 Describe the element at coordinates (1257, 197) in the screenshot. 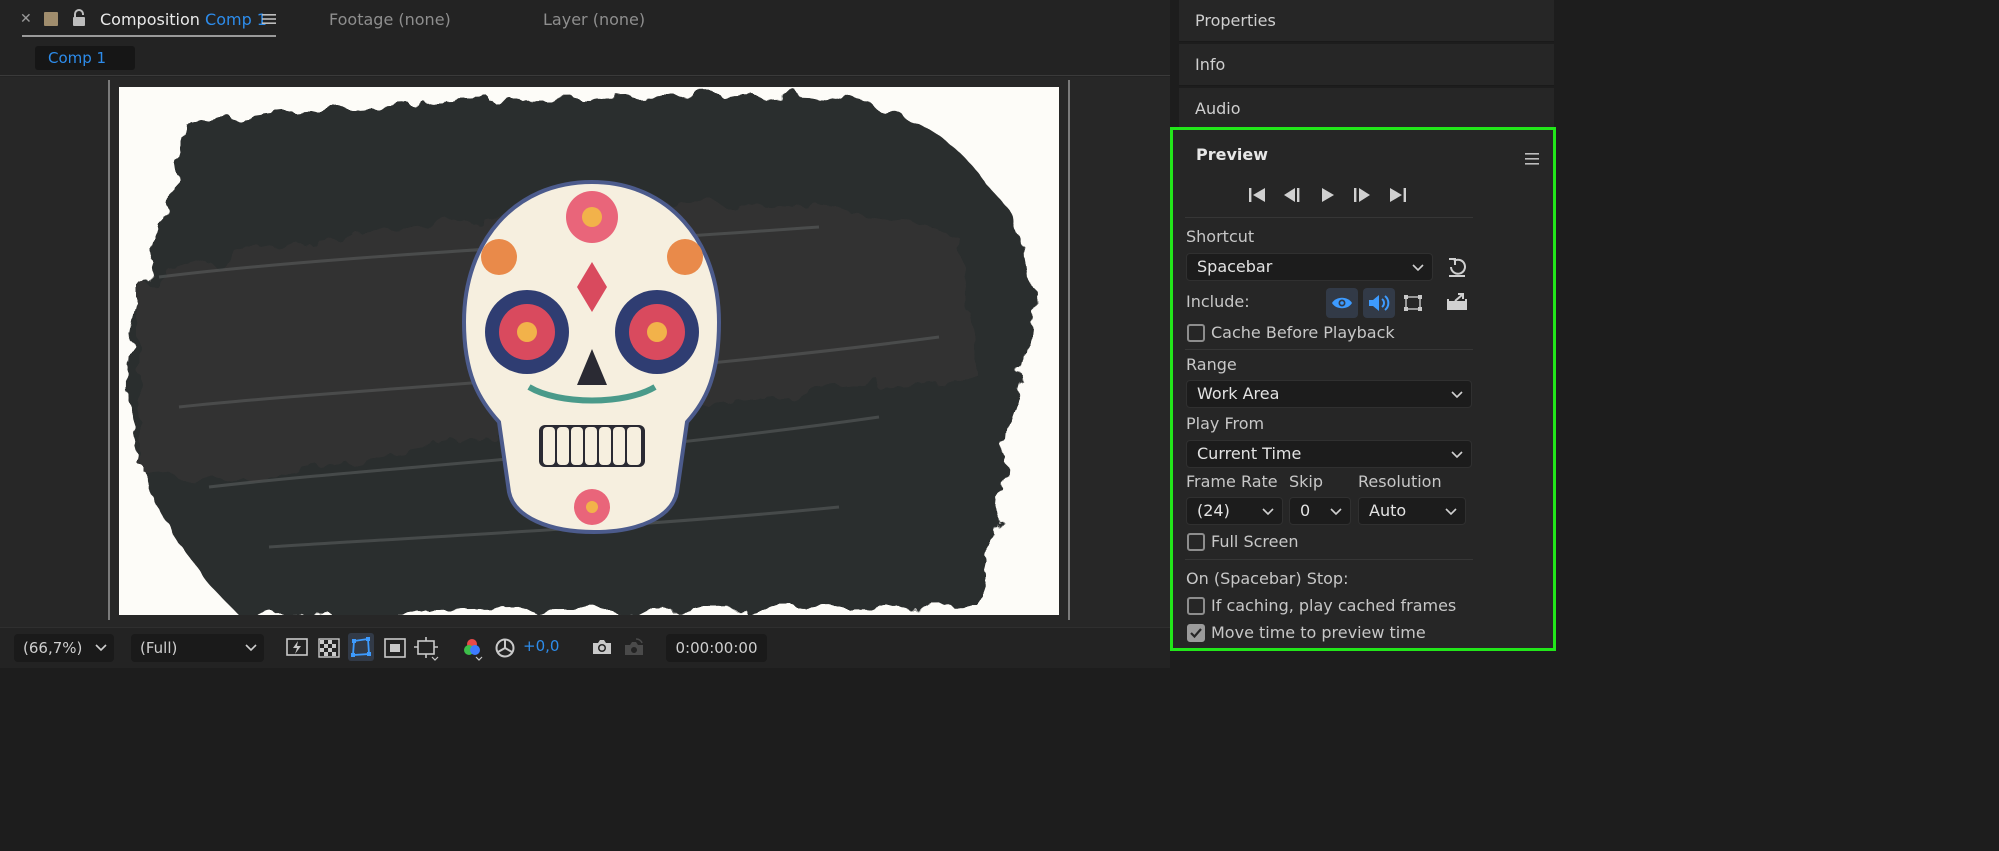

I see `first-frame-icon` at that location.